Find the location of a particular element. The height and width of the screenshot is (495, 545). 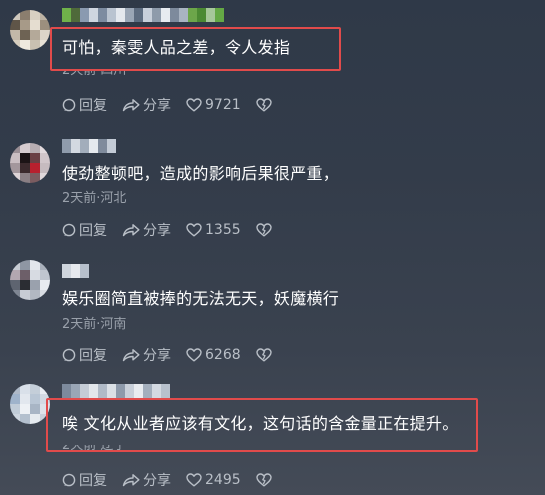

comment-actions: 回复 分享 2495 is located at coordinates (168, 480).